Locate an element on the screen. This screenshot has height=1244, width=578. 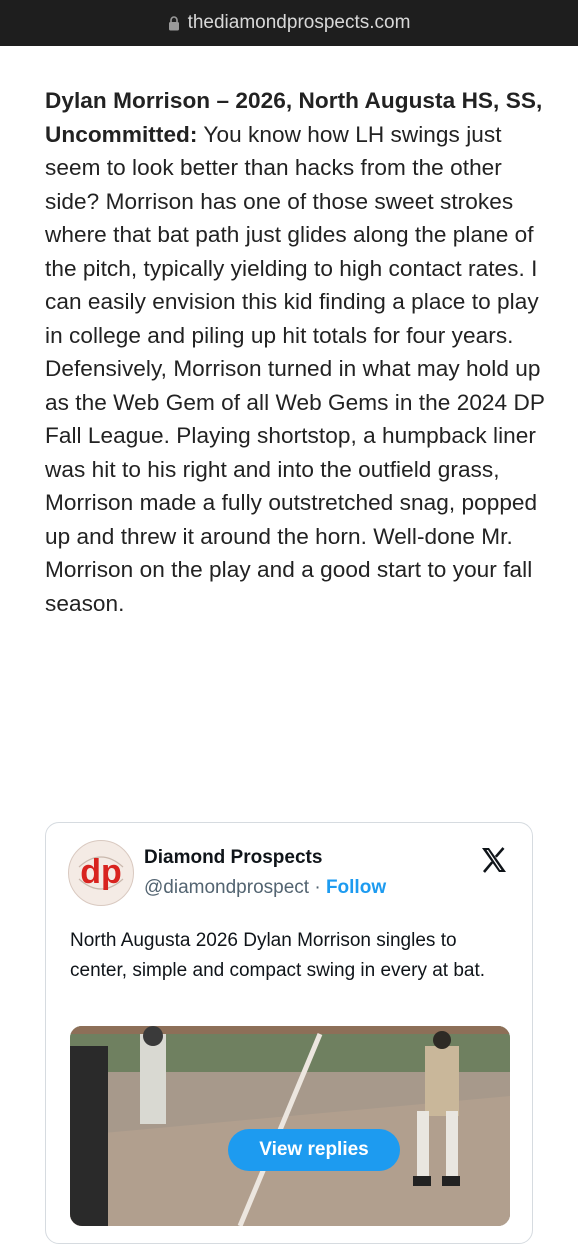
video-still is located at coordinates (290, 1126).